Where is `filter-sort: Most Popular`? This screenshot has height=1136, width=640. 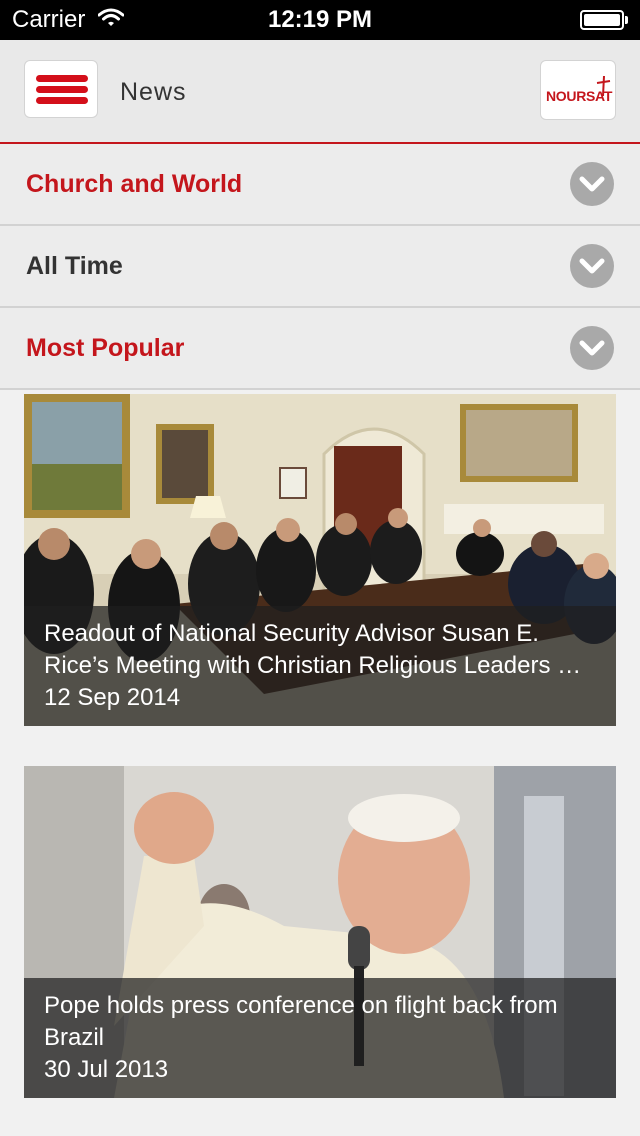 filter-sort: Most Popular is located at coordinates (320, 349).